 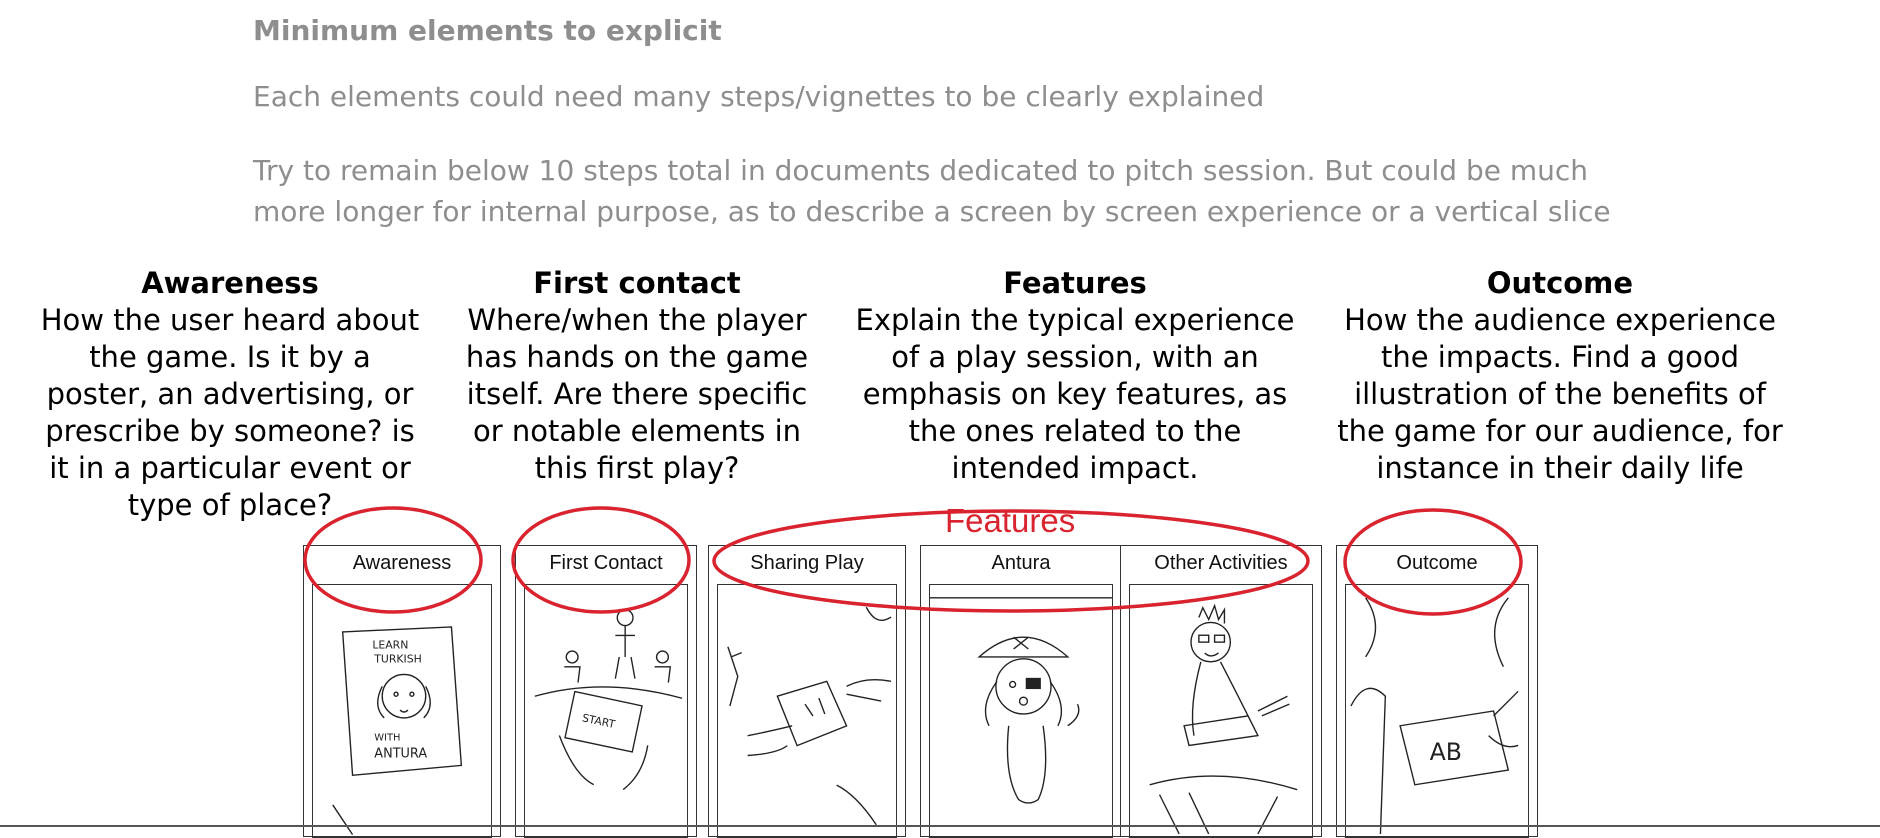 I want to click on storyboard-panel-other-activities: Other Activities, so click(x=1221, y=691).